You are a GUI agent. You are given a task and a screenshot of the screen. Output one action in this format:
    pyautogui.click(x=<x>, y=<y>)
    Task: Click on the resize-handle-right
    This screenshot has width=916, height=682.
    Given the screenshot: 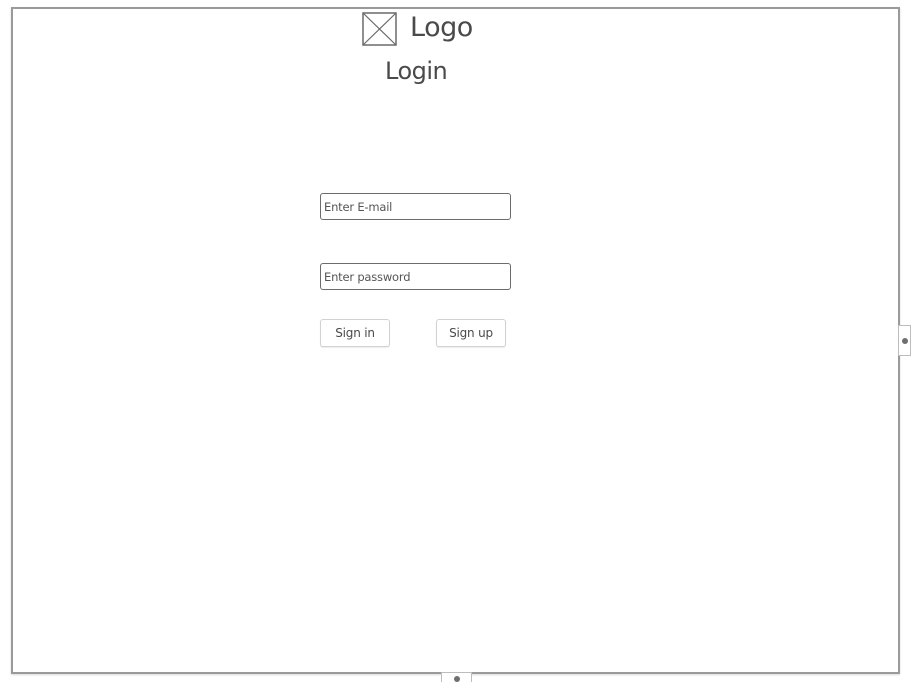 What is the action you would take?
    pyautogui.click(x=904, y=340)
    